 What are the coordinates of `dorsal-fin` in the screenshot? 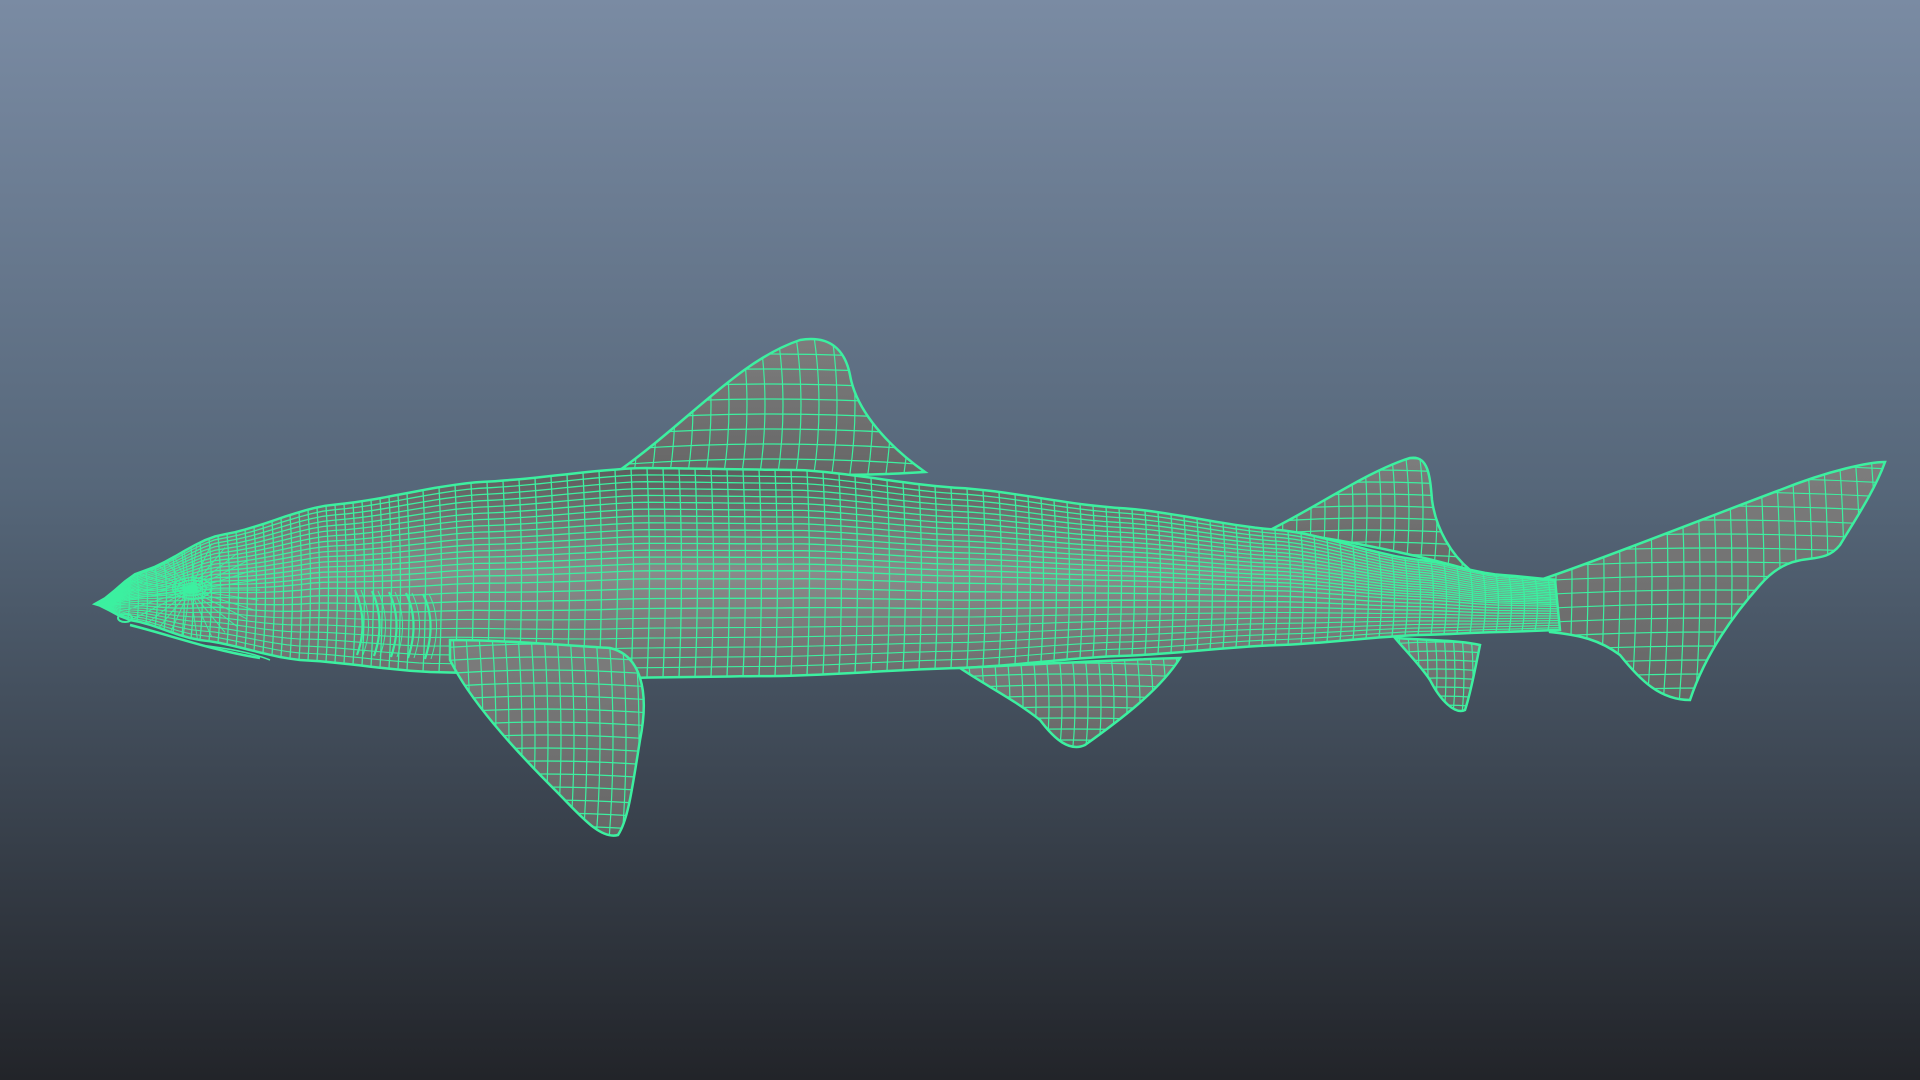 It's located at (772, 402).